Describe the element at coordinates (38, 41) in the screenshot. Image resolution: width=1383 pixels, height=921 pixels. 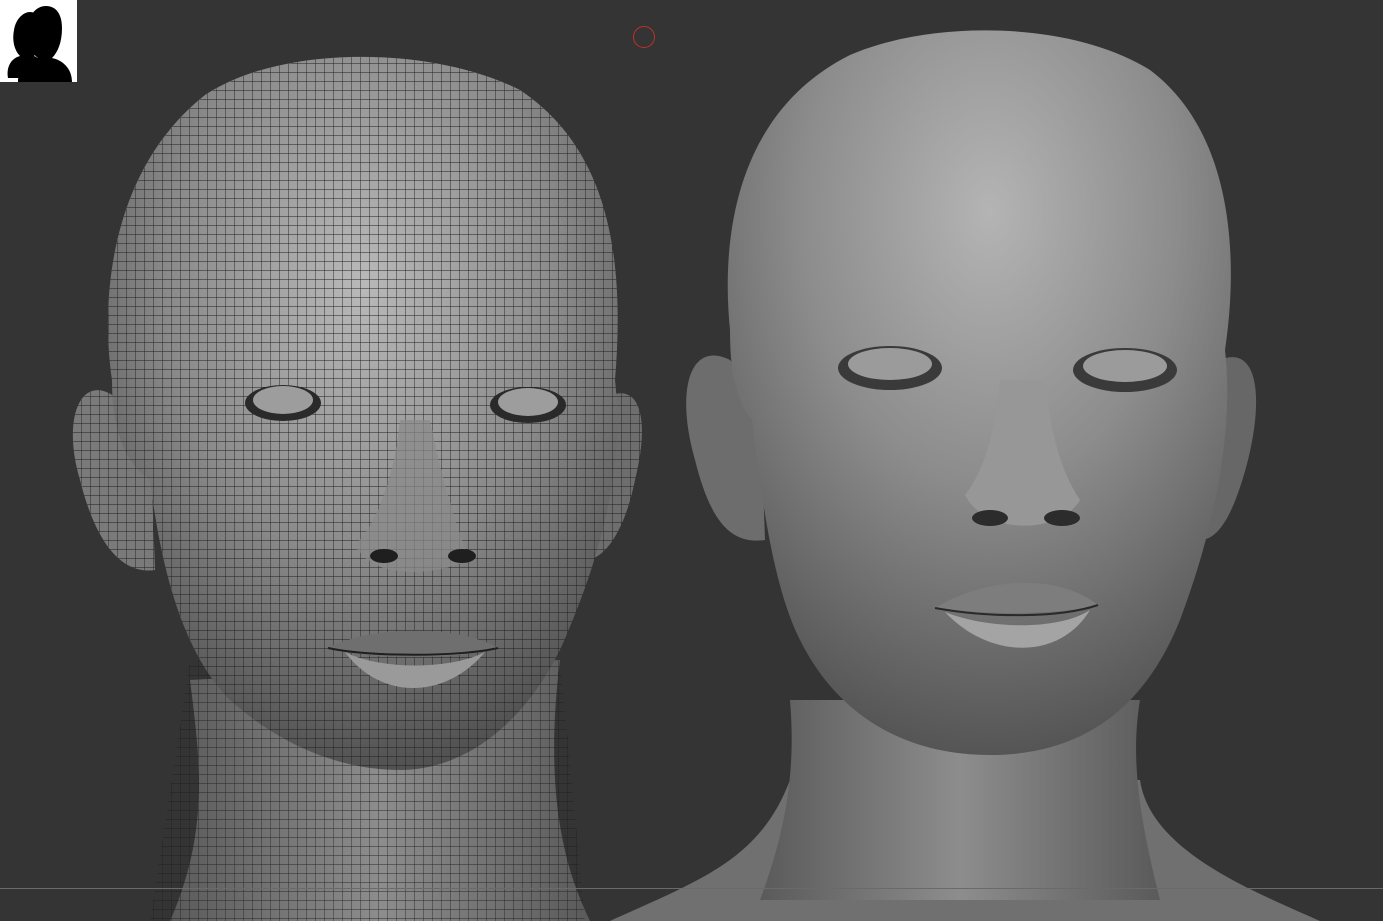
I see `two-heads-silhouette-icon` at that location.